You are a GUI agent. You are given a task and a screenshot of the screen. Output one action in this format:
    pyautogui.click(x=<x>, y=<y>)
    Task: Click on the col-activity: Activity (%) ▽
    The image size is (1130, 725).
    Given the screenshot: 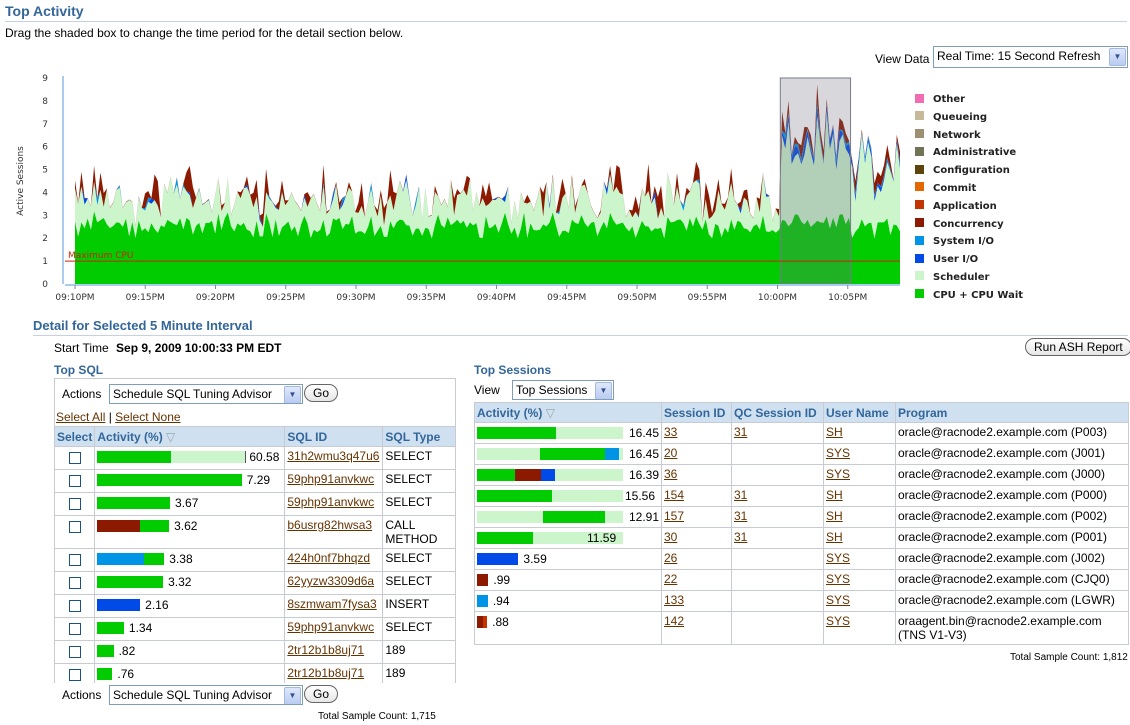 What is the action you would take?
    pyautogui.click(x=190, y=436)
    